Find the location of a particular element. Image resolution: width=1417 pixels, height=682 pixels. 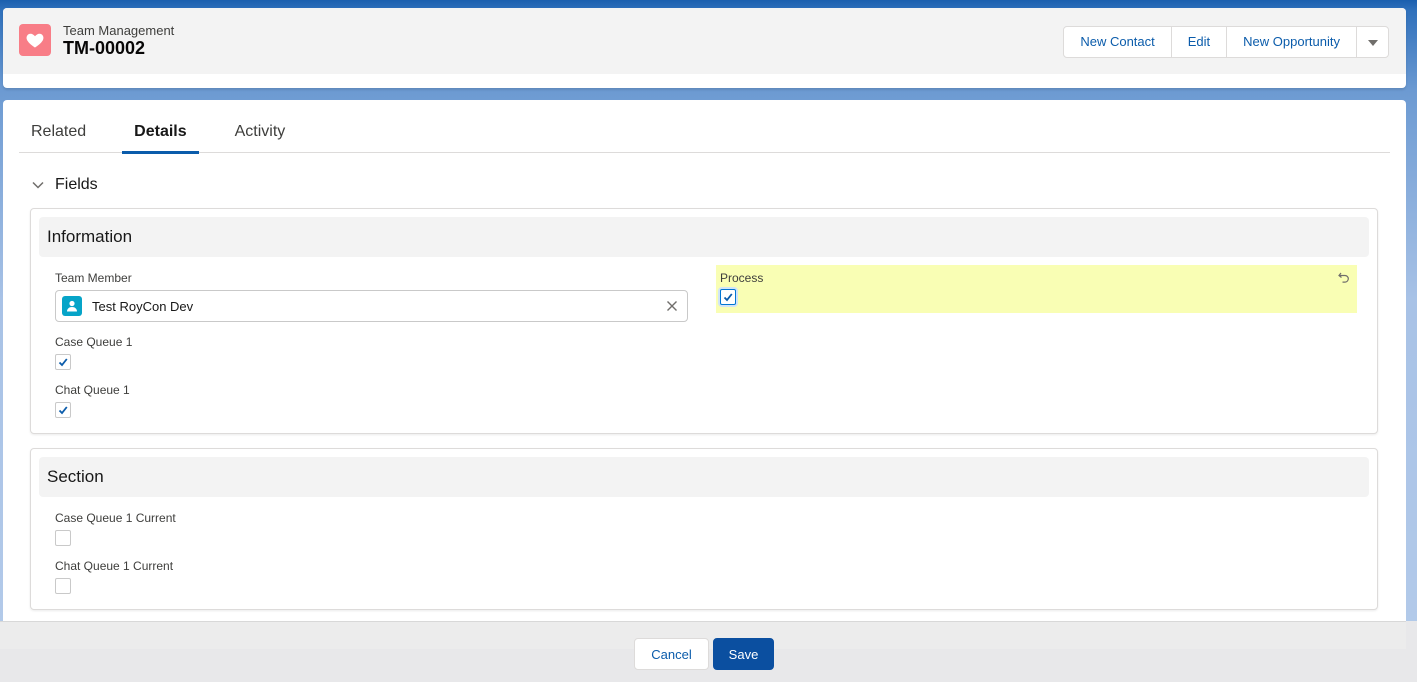

team-member-value: Test RoyCon Dev is located at coordinates (143, 306).